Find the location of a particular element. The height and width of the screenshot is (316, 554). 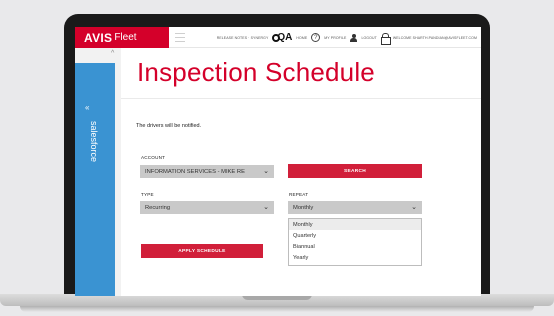

notification-note: The drivers will be notified. is located at coordinates (169, 126).